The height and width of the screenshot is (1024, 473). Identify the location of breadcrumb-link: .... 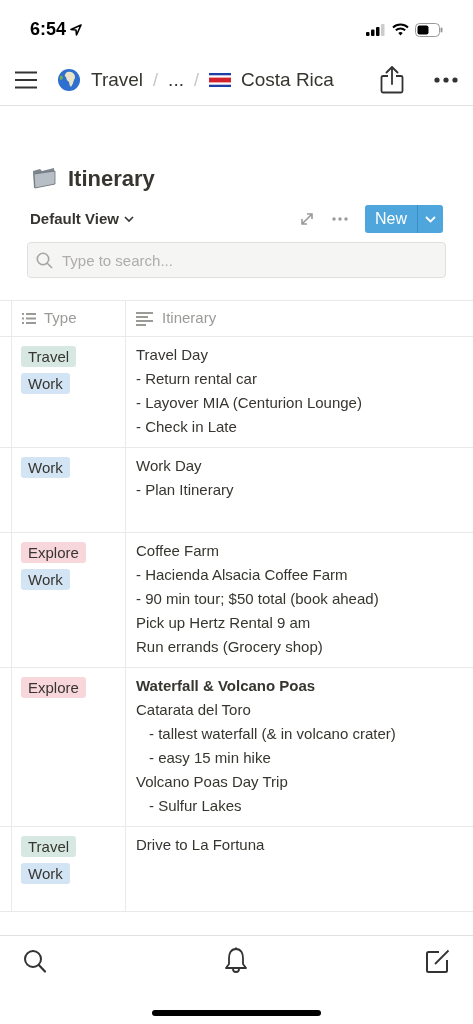
(176, 80).